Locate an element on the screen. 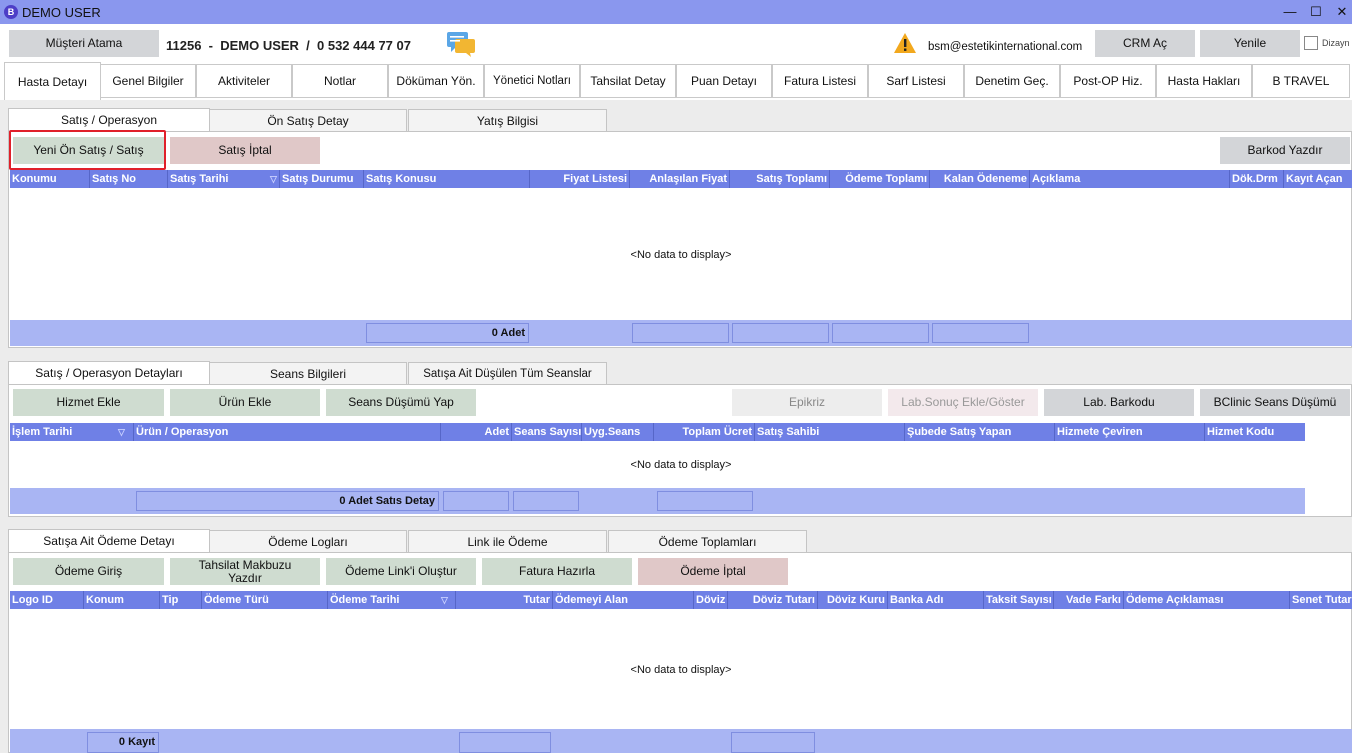  sales-count: 0 Adet is located at coordinates (447, 333).